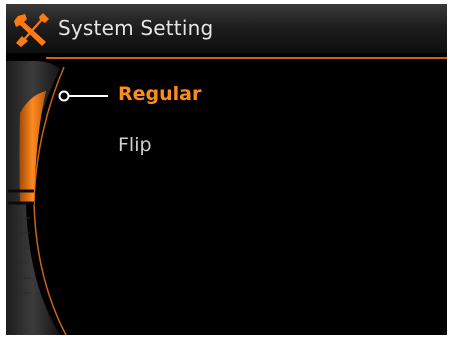  Describe the element at coordinates (135, 145) in the screenshot. I see `menu-item-flip: Flip` at that location.